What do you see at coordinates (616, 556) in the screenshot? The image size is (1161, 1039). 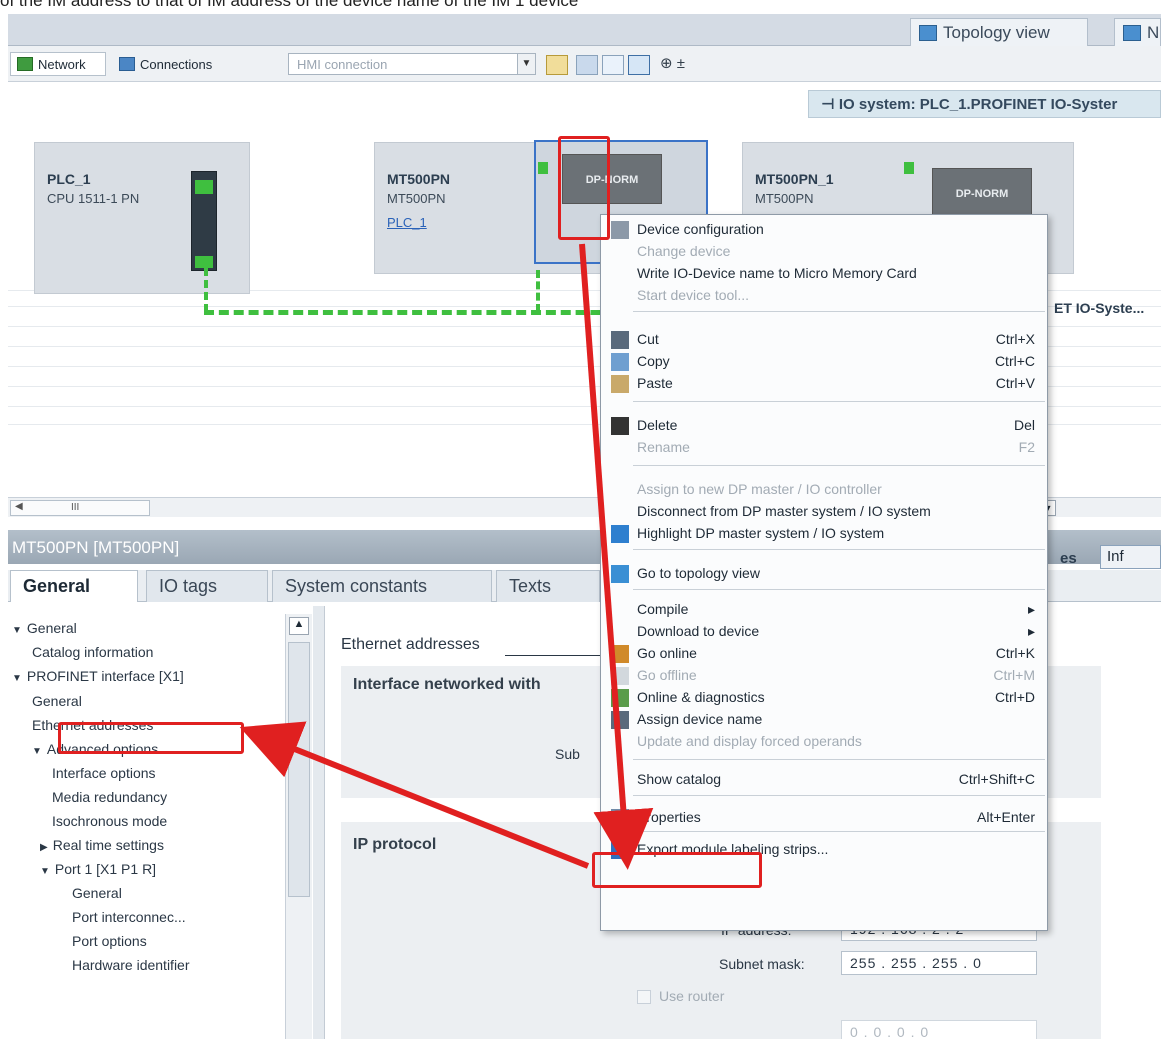 I see `arrow-to-properties` at bounding box center [616, 556].